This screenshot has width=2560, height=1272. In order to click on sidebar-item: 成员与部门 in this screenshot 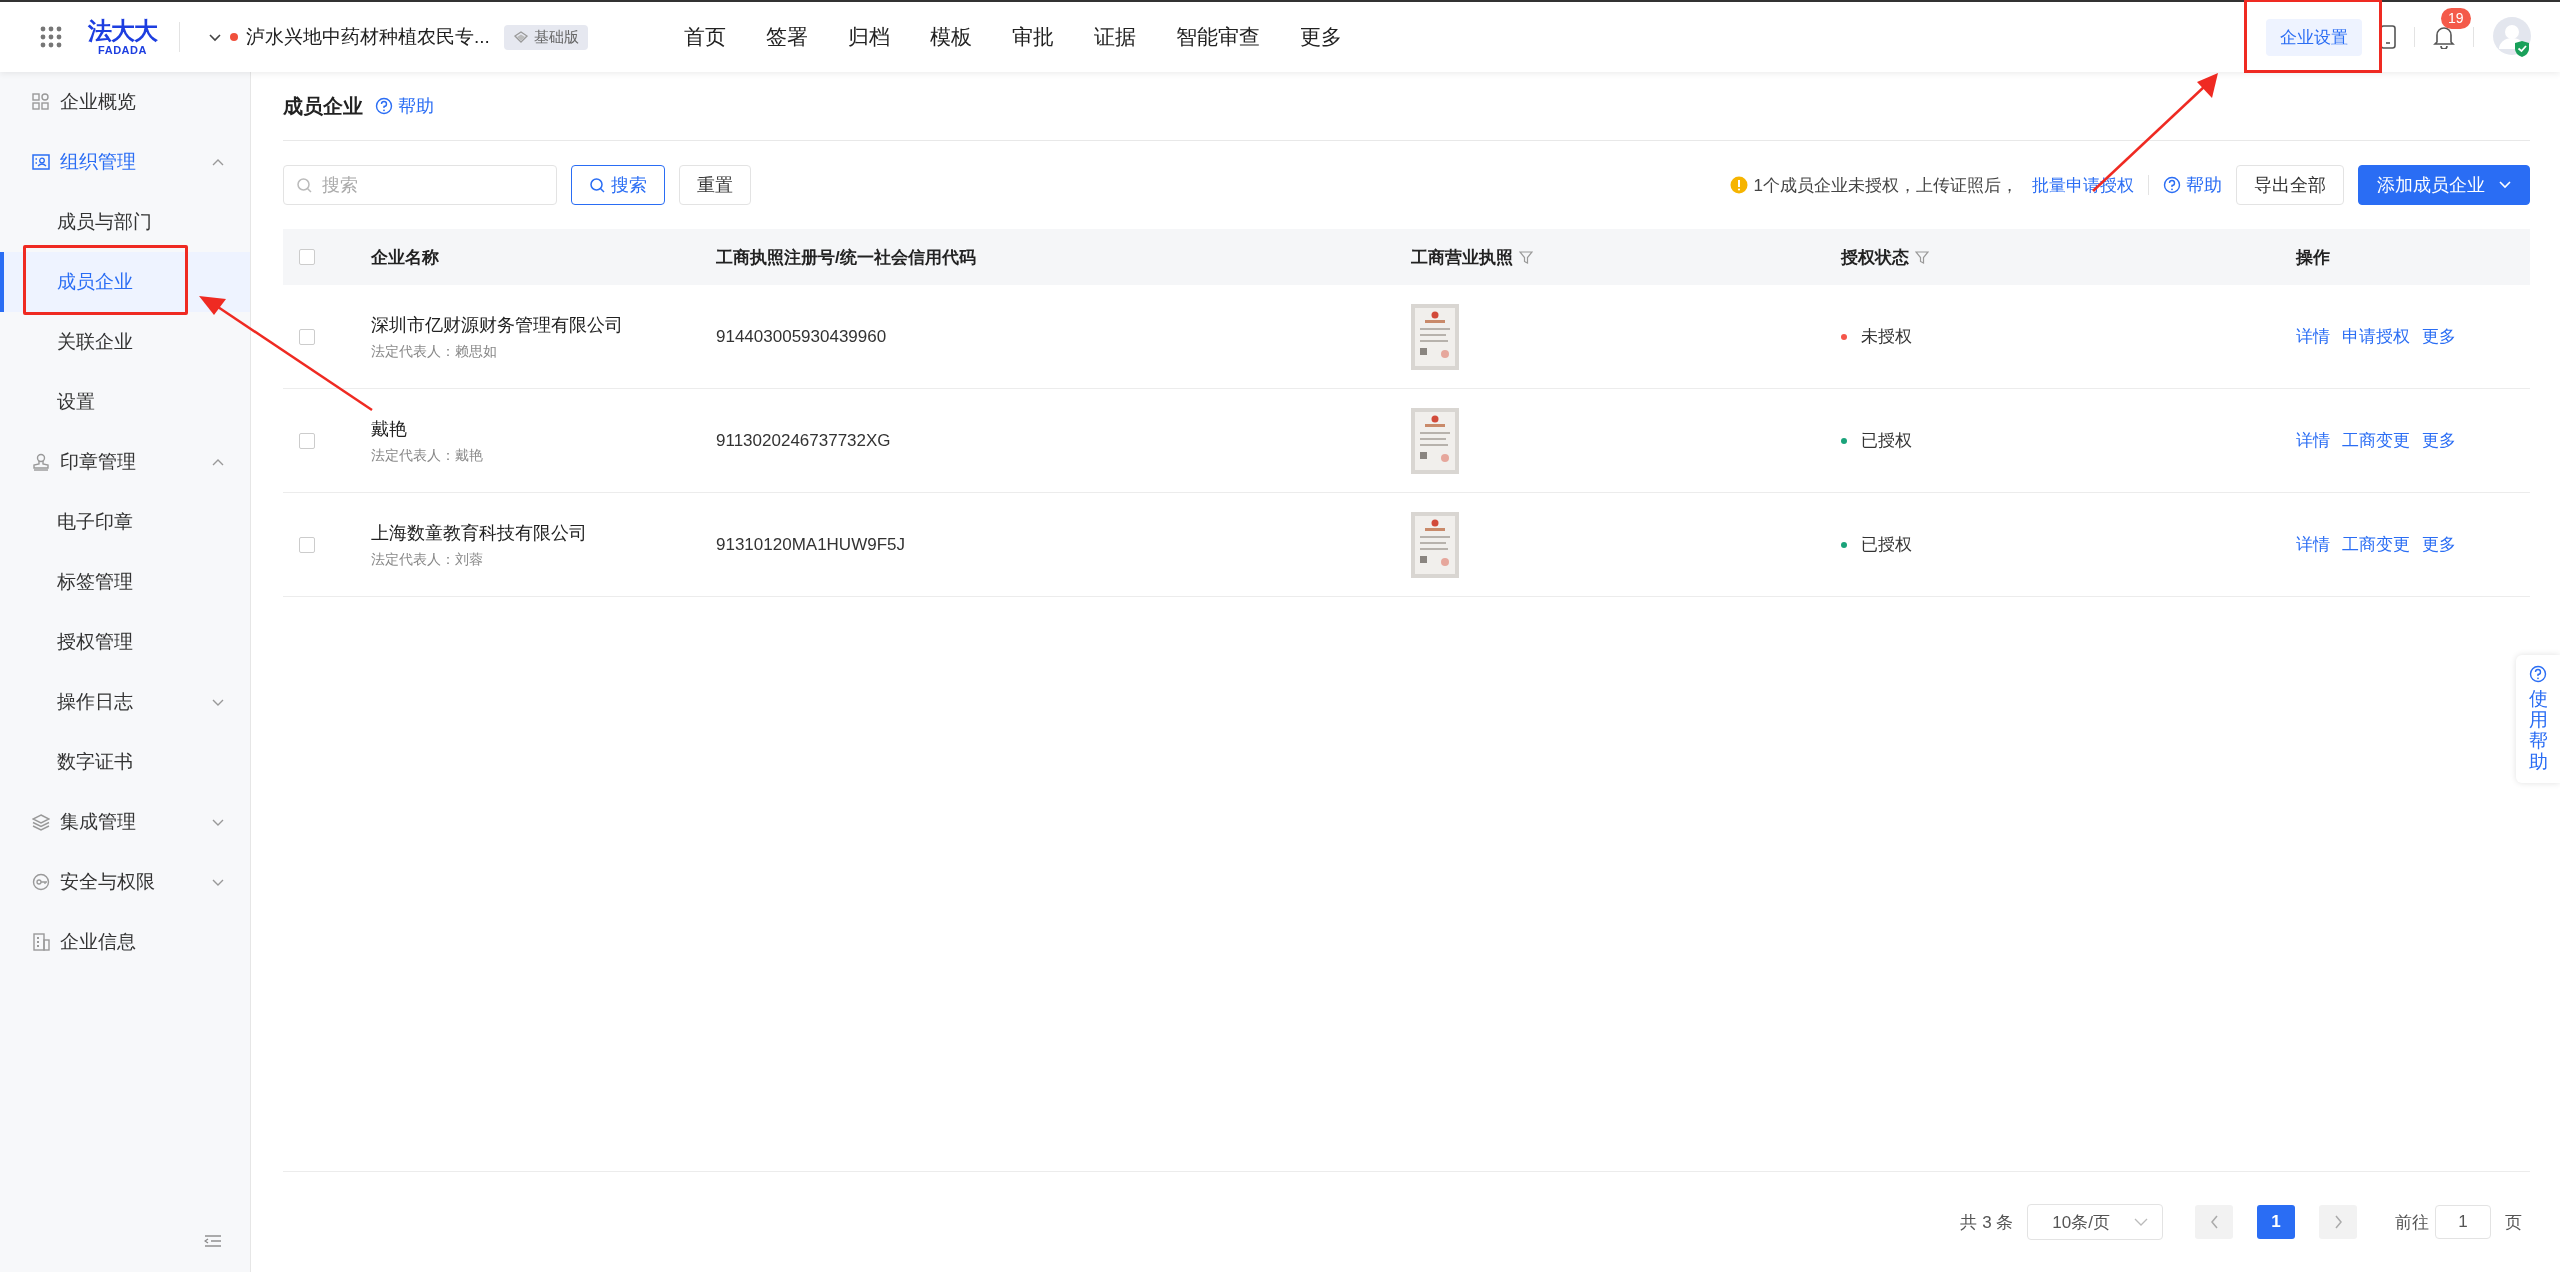, I will do `click(125, 222)`.